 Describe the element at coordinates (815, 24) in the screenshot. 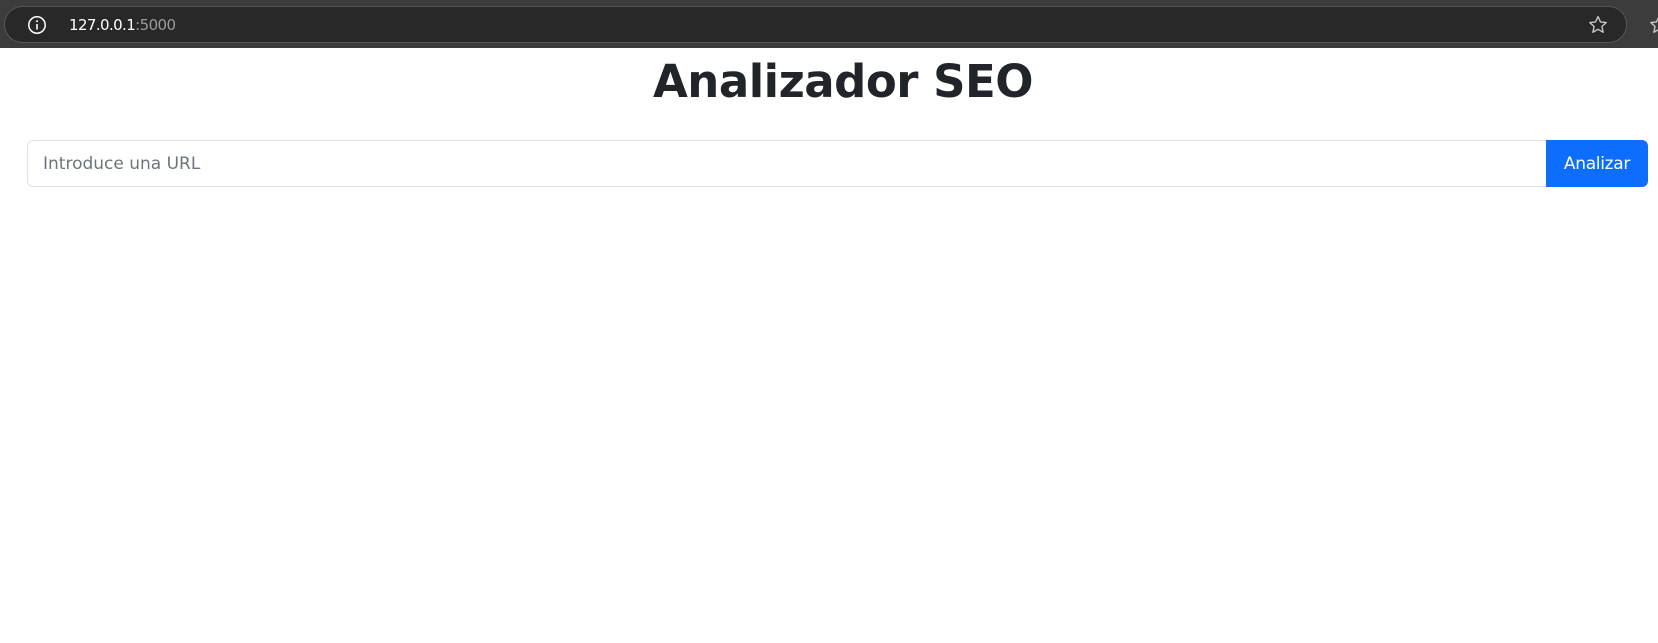

I see `address-bar: 127.0.0.1:5000` at that location.